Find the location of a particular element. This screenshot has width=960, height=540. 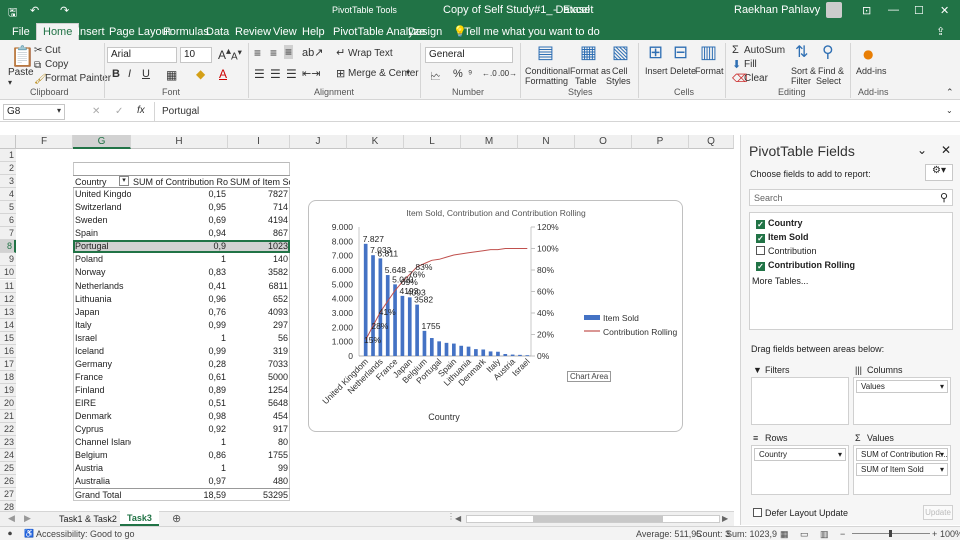

close-icon: ✕ is located at coordinates (944, 10).